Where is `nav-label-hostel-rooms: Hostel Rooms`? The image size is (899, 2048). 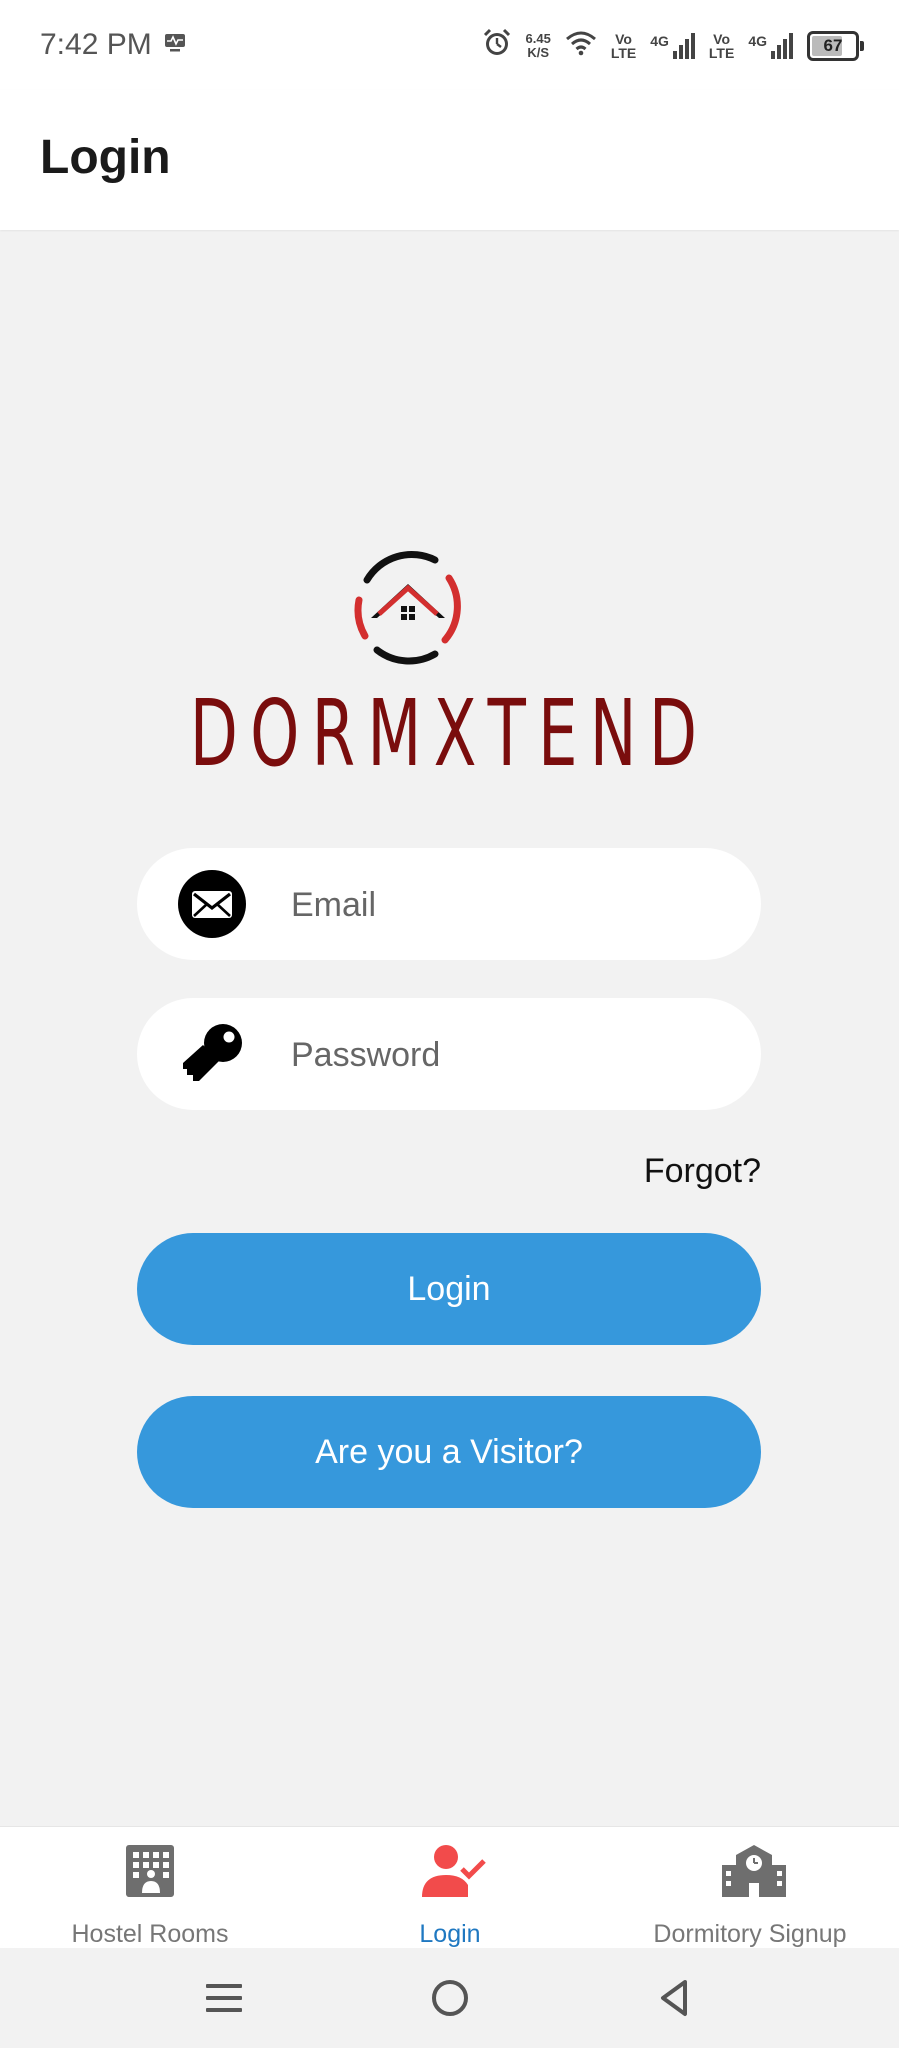
nav-label-hostel-rooms: Hostel Rooms is located at coordinates (150, 1934).